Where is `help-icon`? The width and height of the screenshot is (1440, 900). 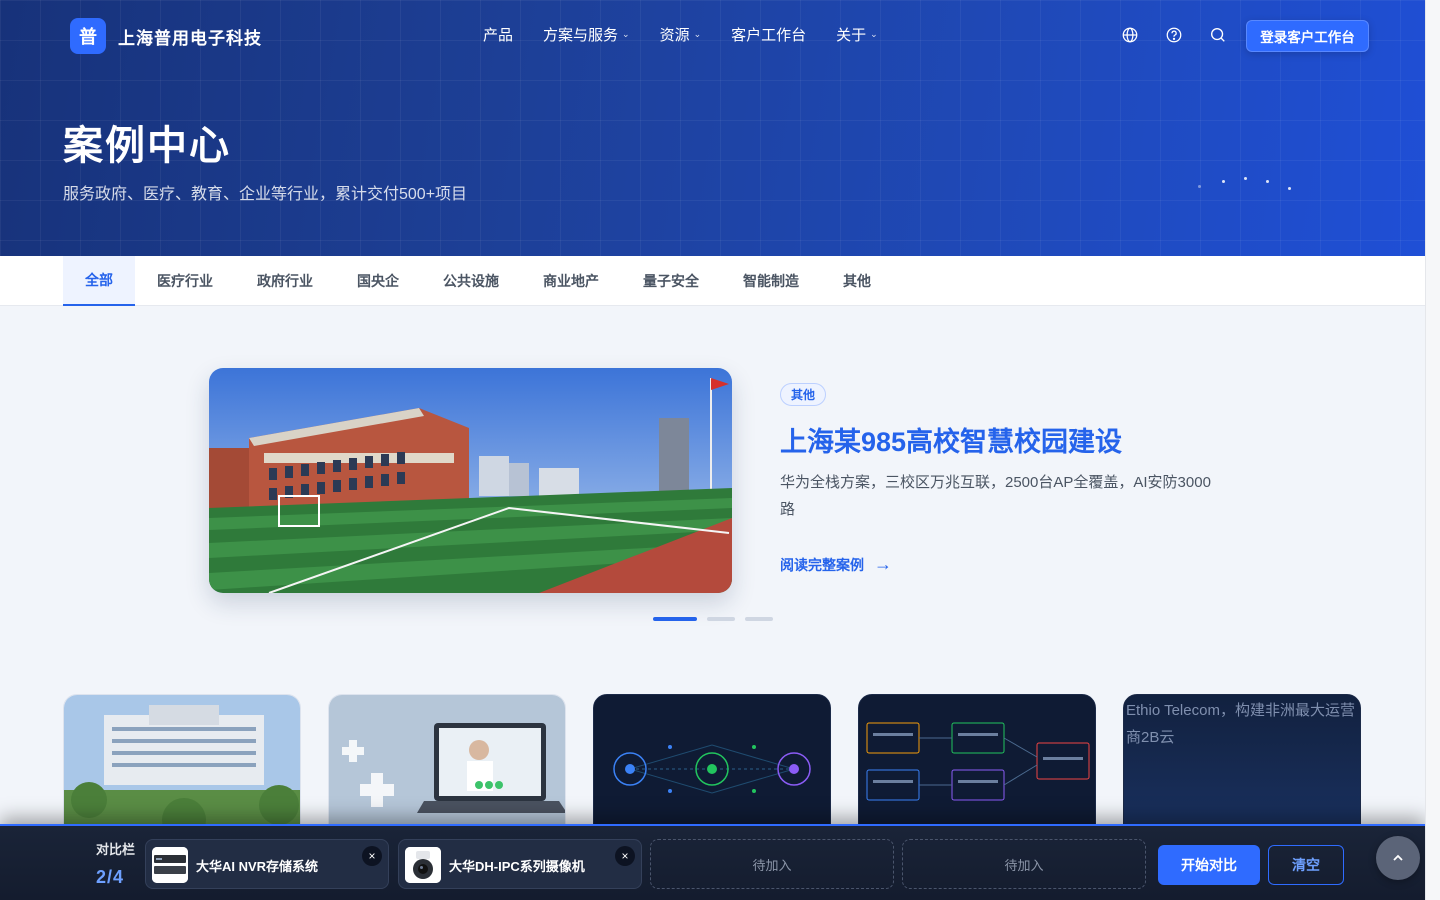 help-icon is located at coordinates (1174, 35).